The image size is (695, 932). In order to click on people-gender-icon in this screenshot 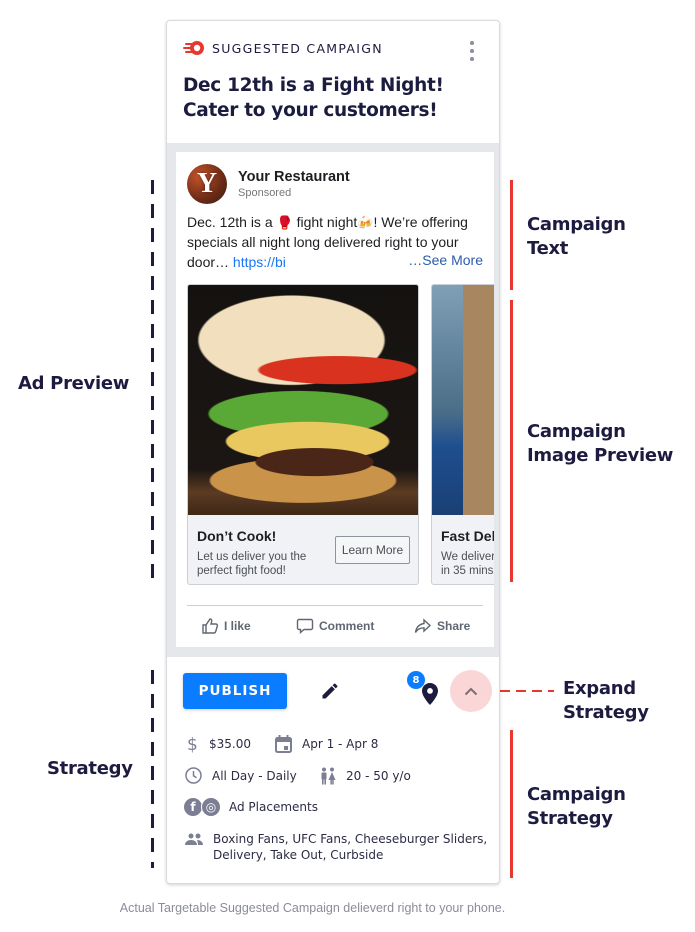, I will do `click(328, 776)`.